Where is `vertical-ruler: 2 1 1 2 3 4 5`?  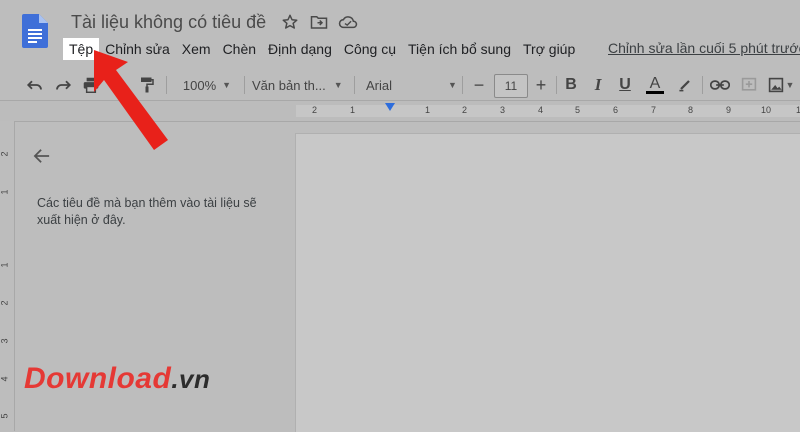
vertical-ruler: 2 1 1 2 3 4 5 is located at coordinates (7, 276).